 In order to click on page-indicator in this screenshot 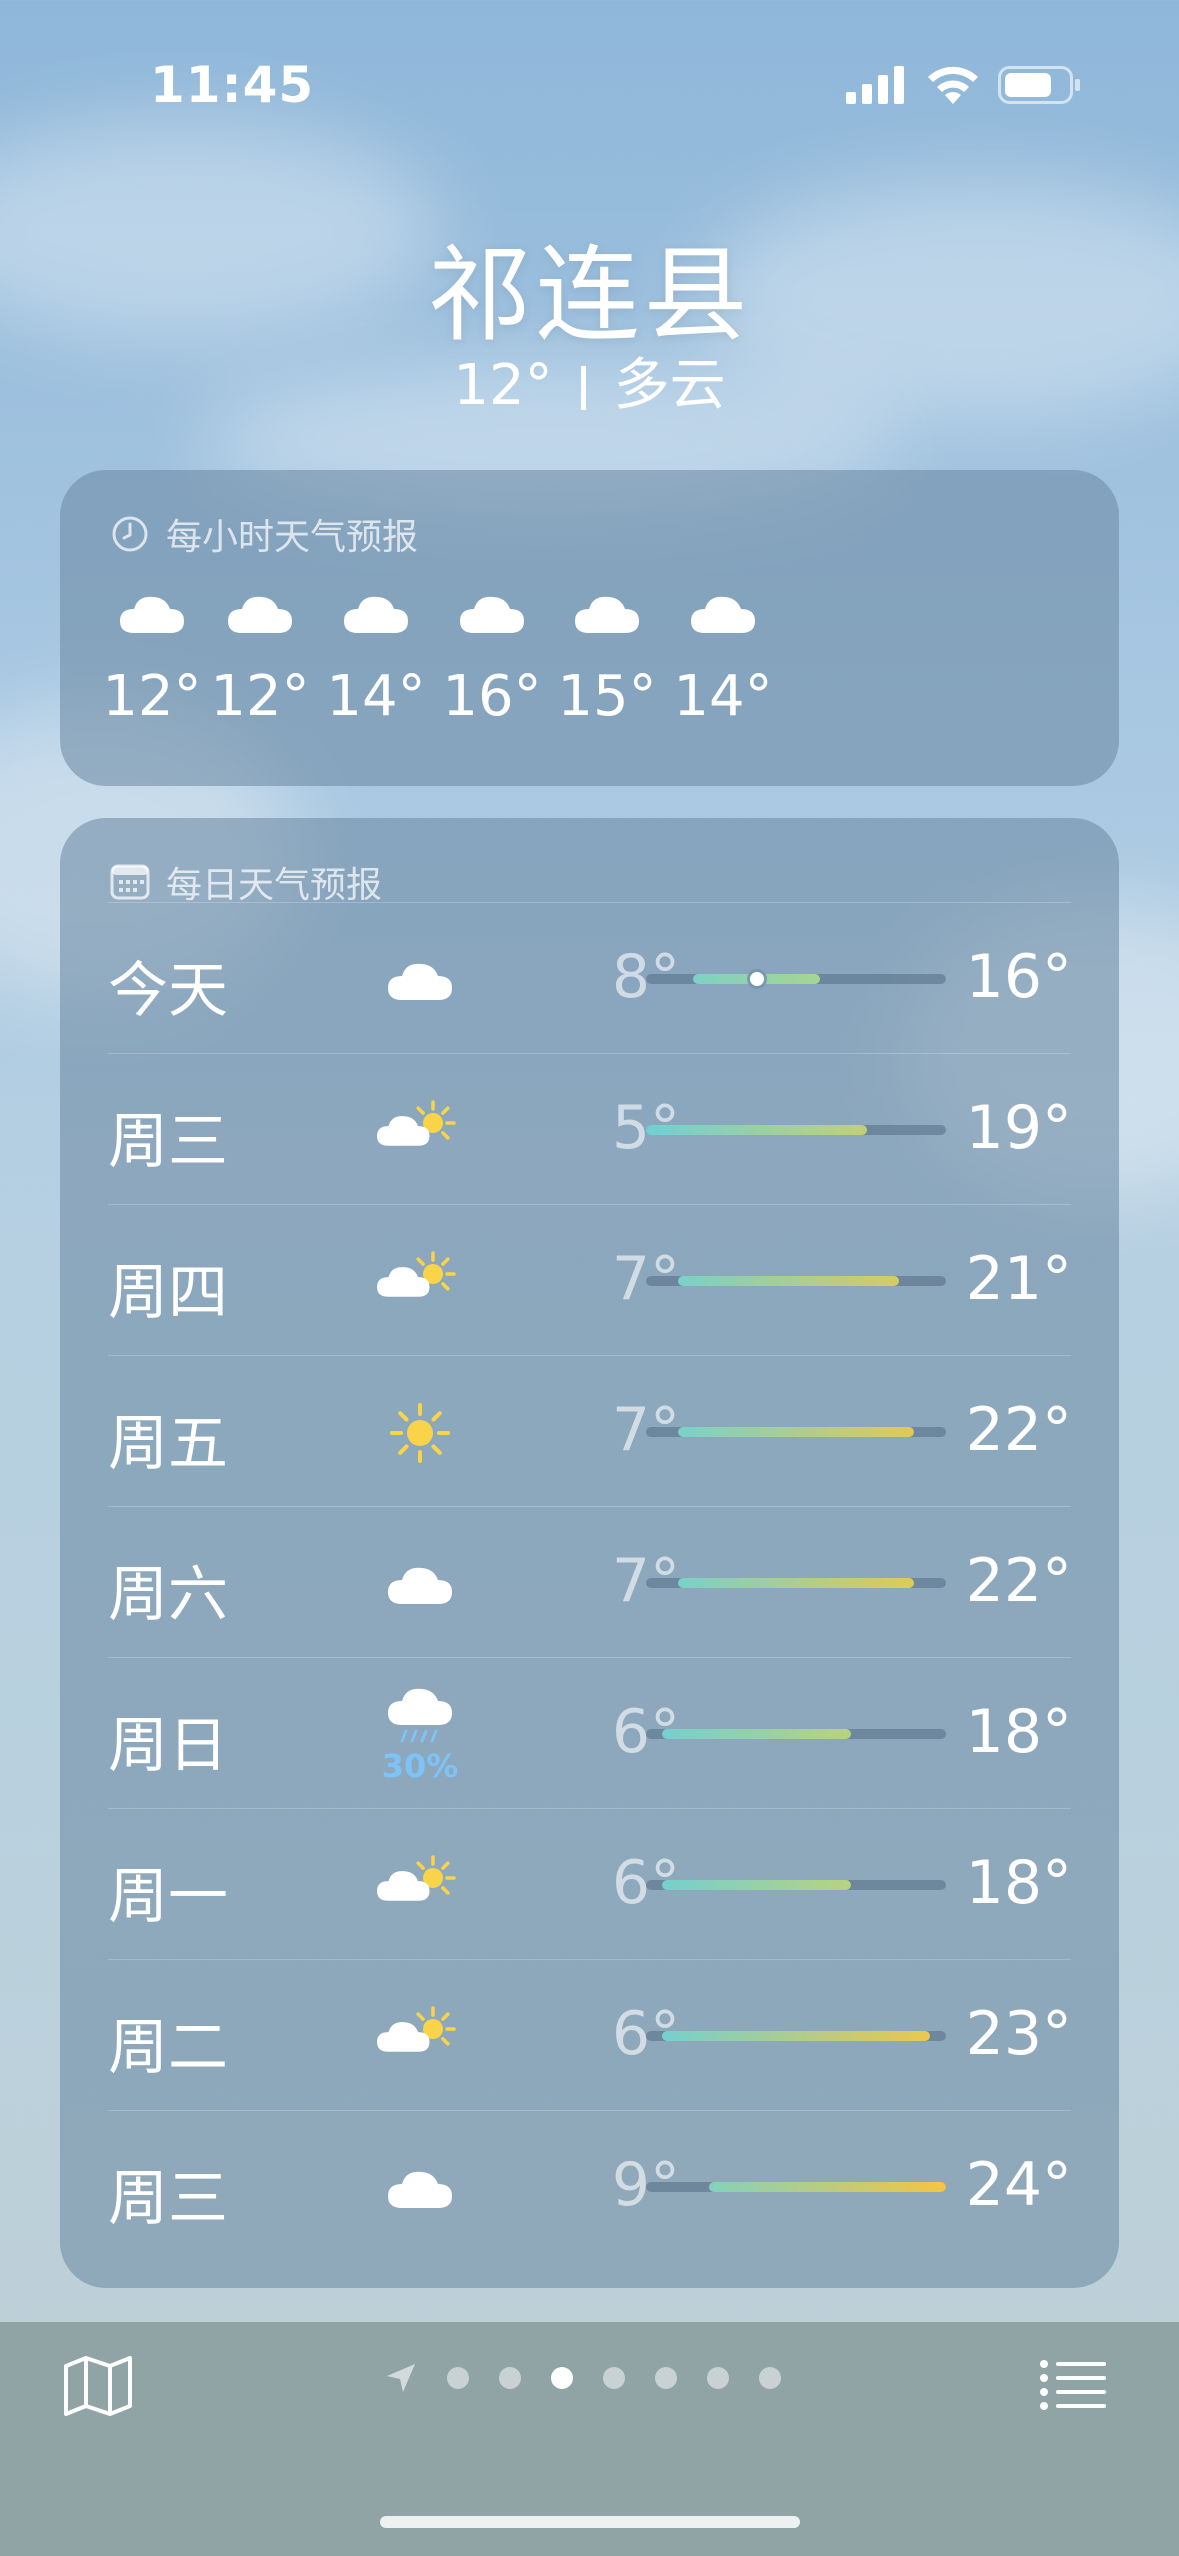, I will do `click(583, 2378)`.